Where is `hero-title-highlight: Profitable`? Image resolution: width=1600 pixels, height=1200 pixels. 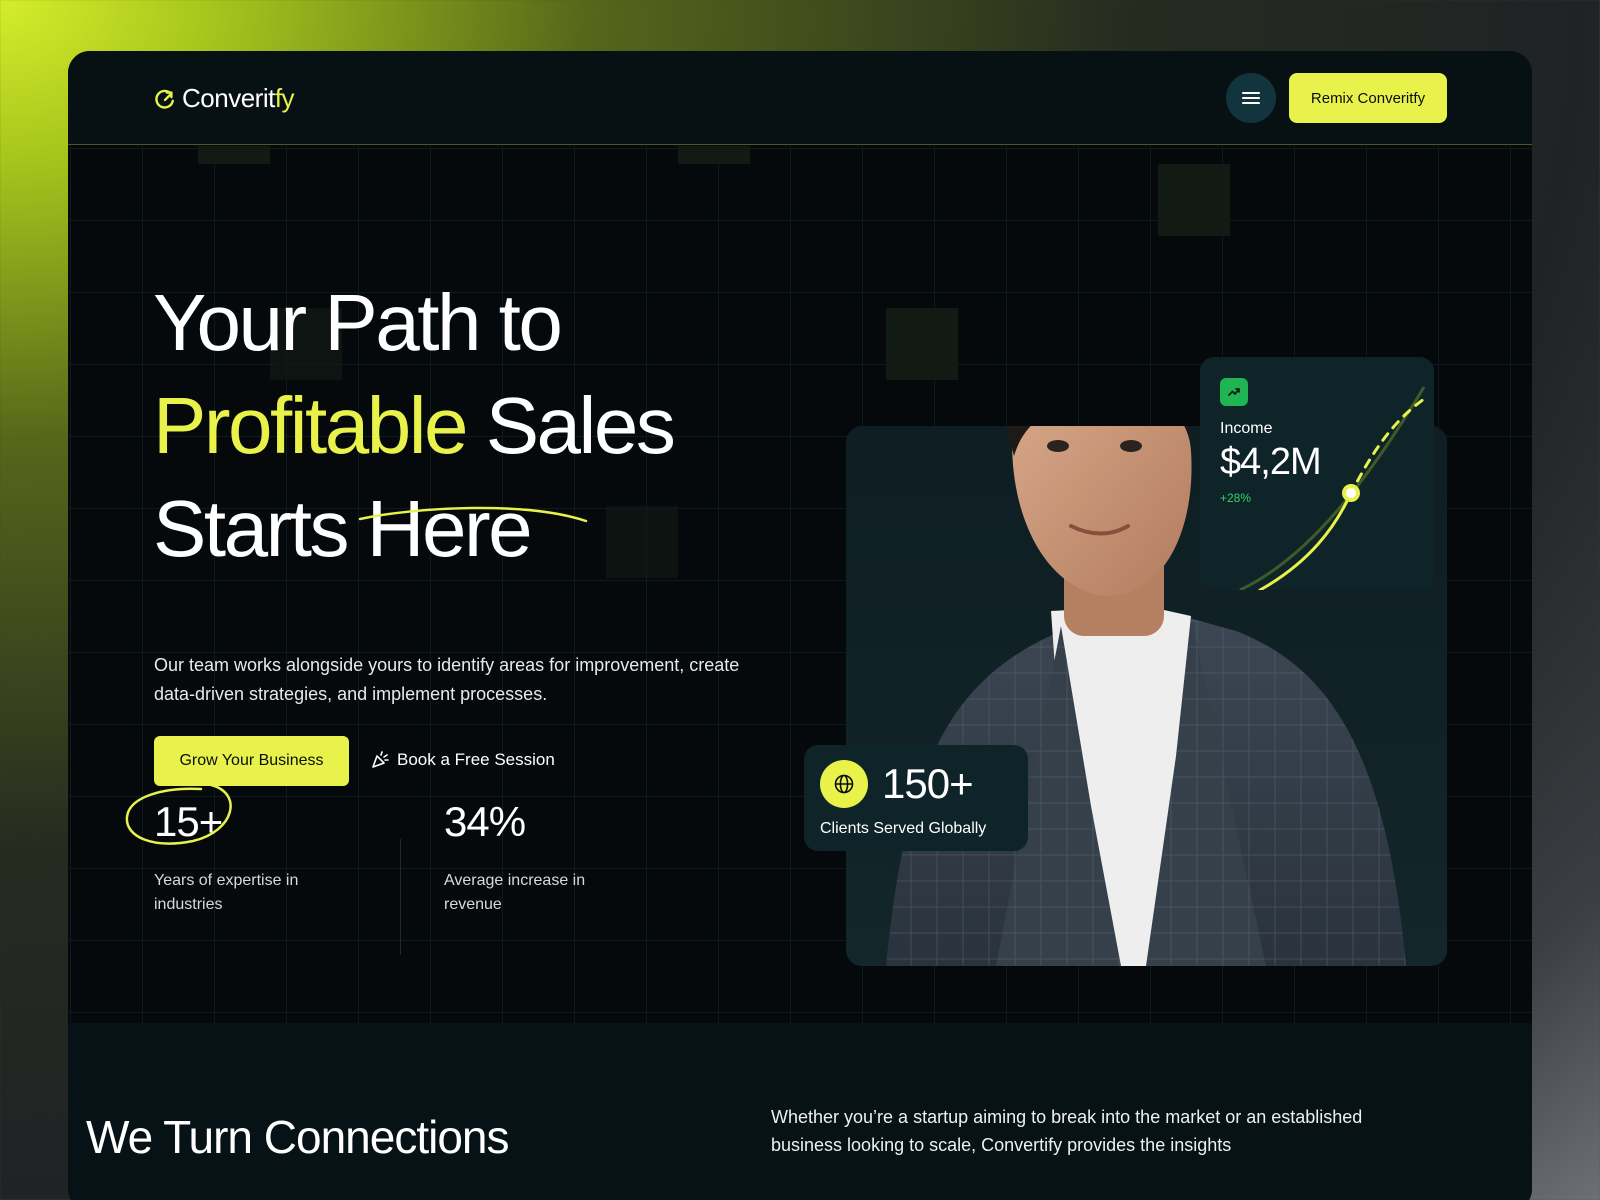
hero-title-highlight: Profitable is located at coordinates (310, 425).